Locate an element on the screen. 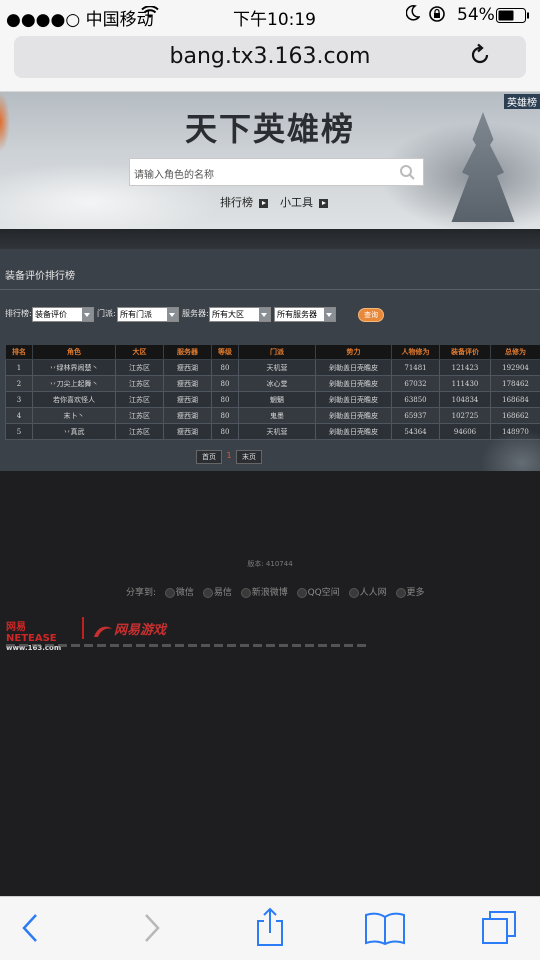 The height and width of the screenshot is (960, 540). column-header: 排名 is located at coordinates (19, 352).